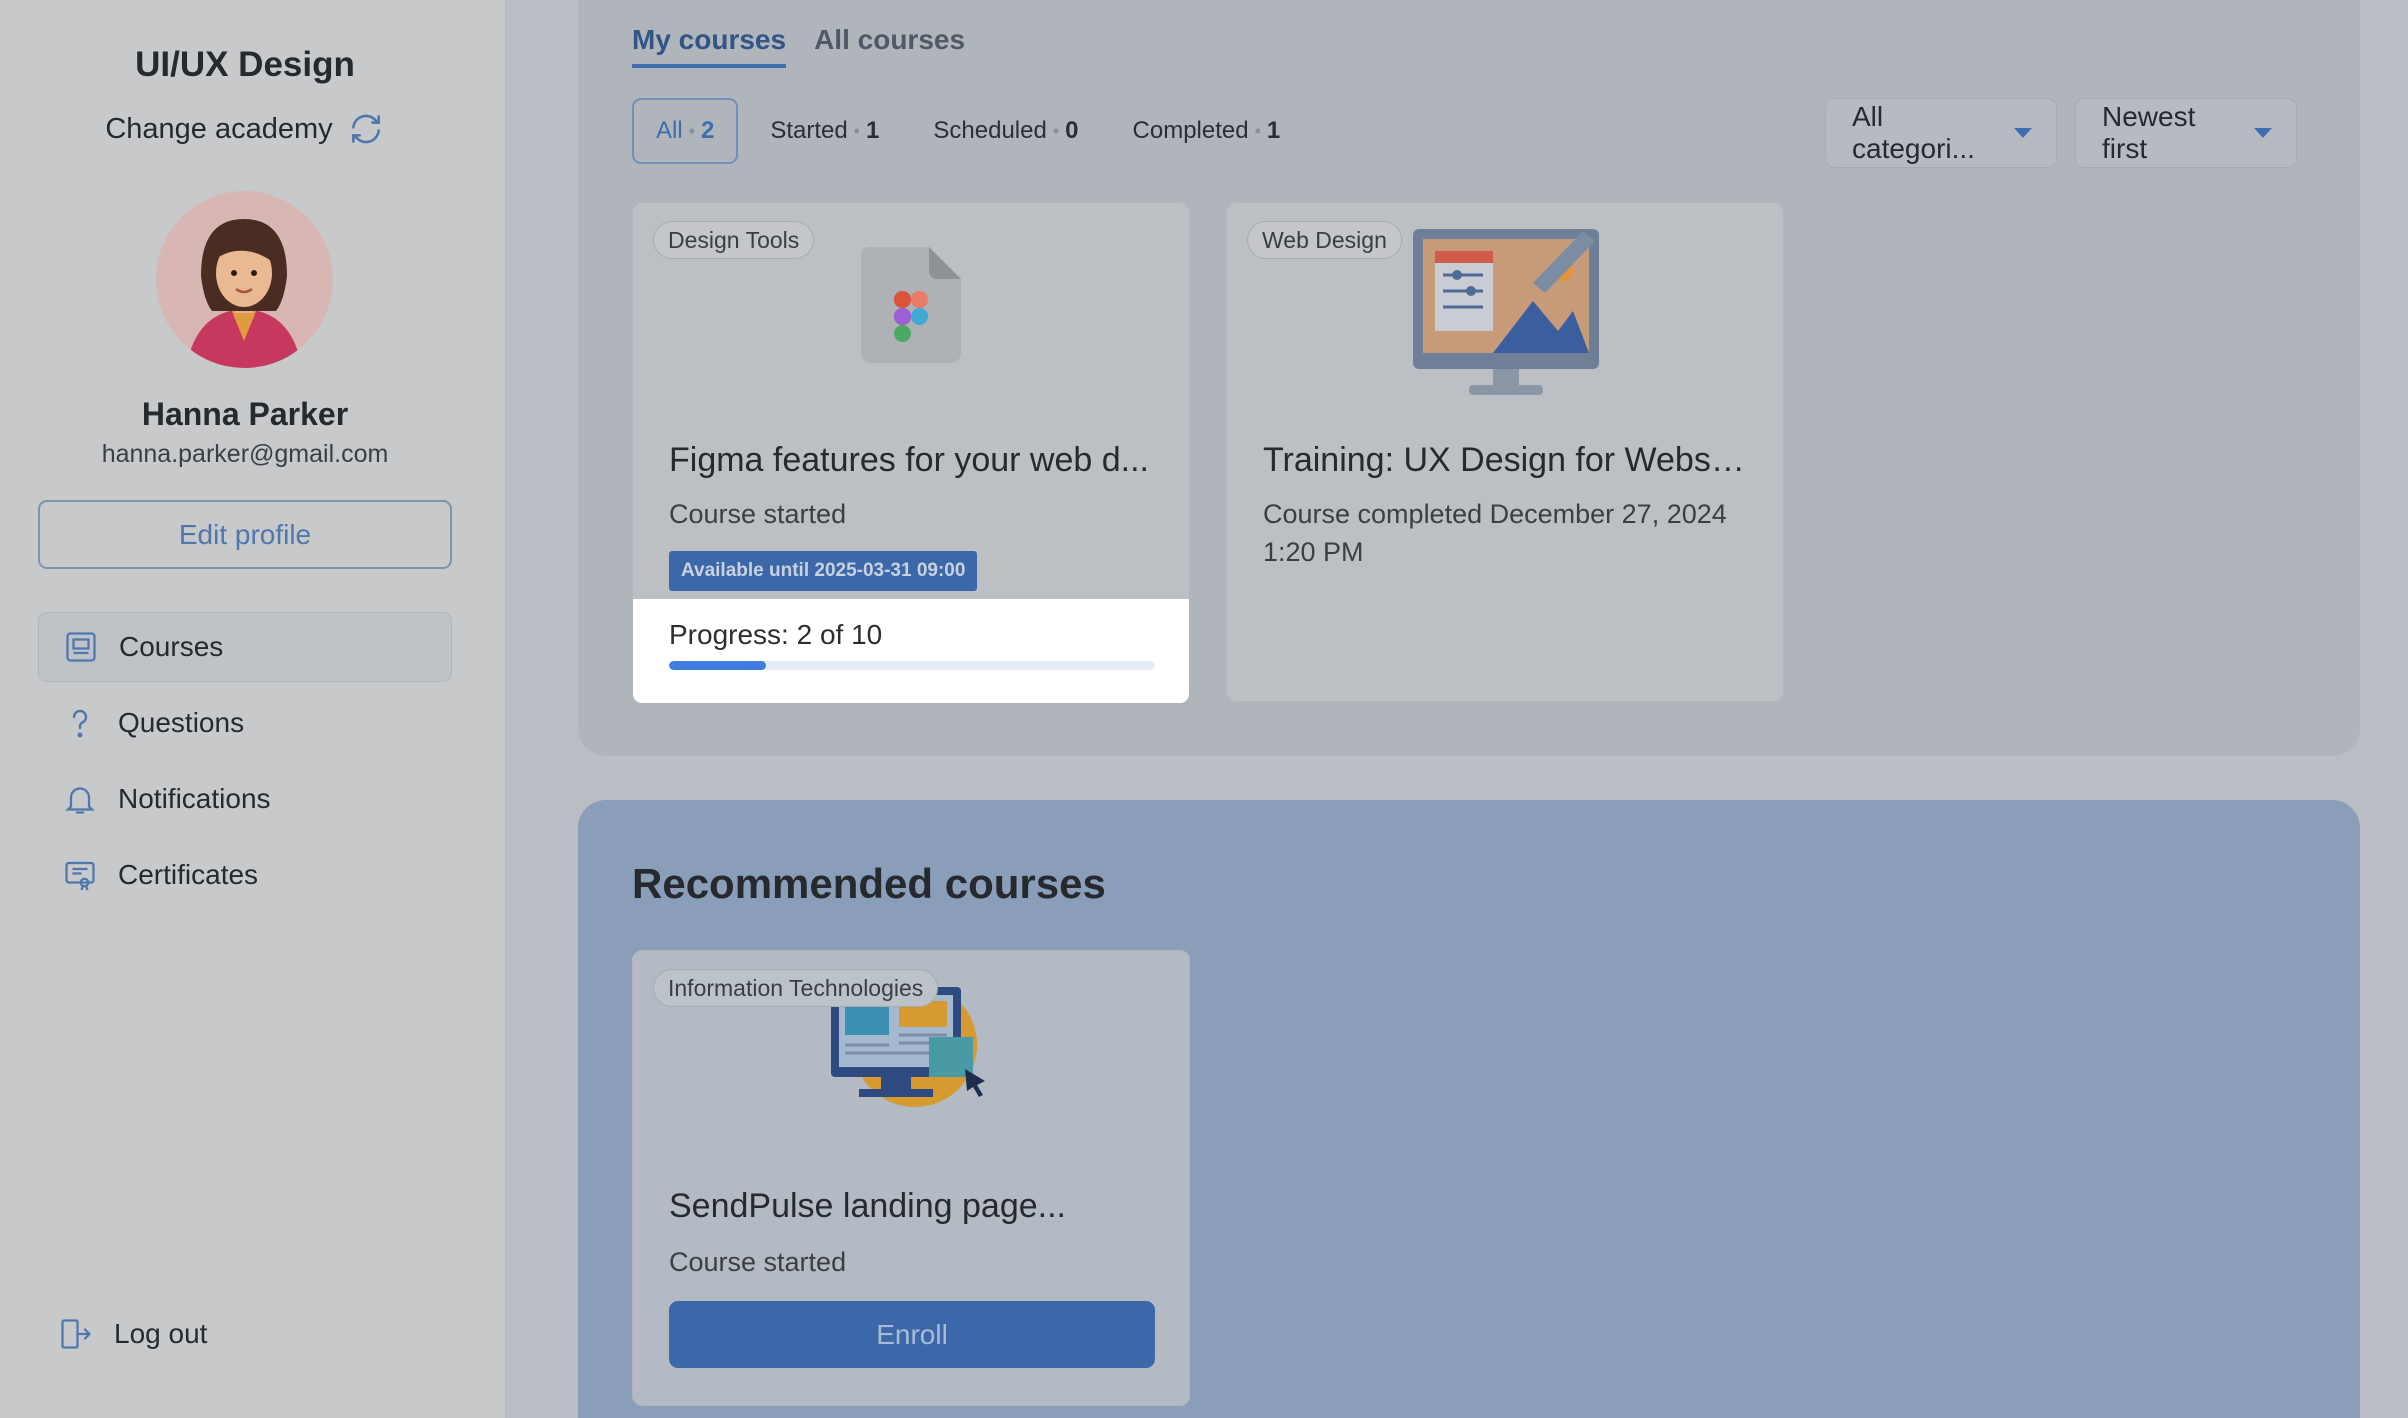  What do you see at coordinates (245, 534) in the screenshot?
I see `edit-profile-button: Edit profile` at bounding box center [245, 534].